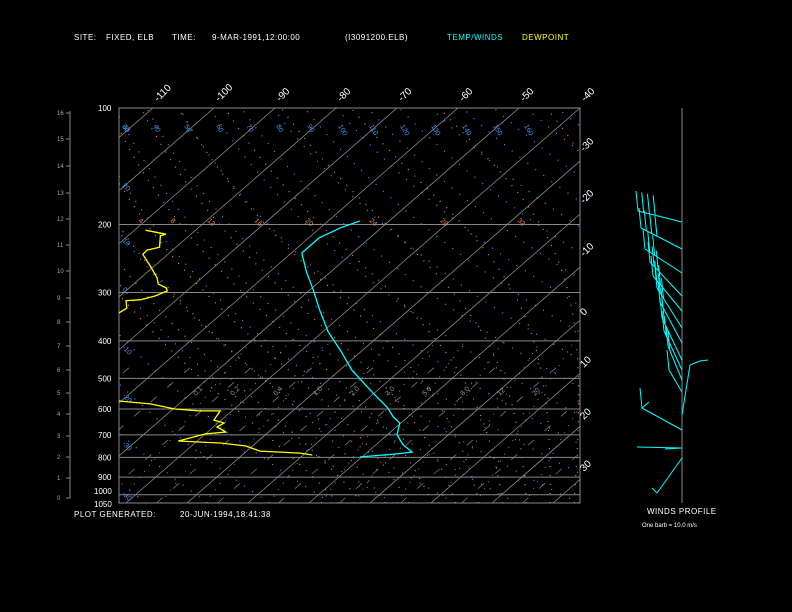 The height and width of the screenshot is (612, 792). Describe the element at coordinates (283, 95) in the screenshot. I see `isotherm-label-top: -90` at that location.